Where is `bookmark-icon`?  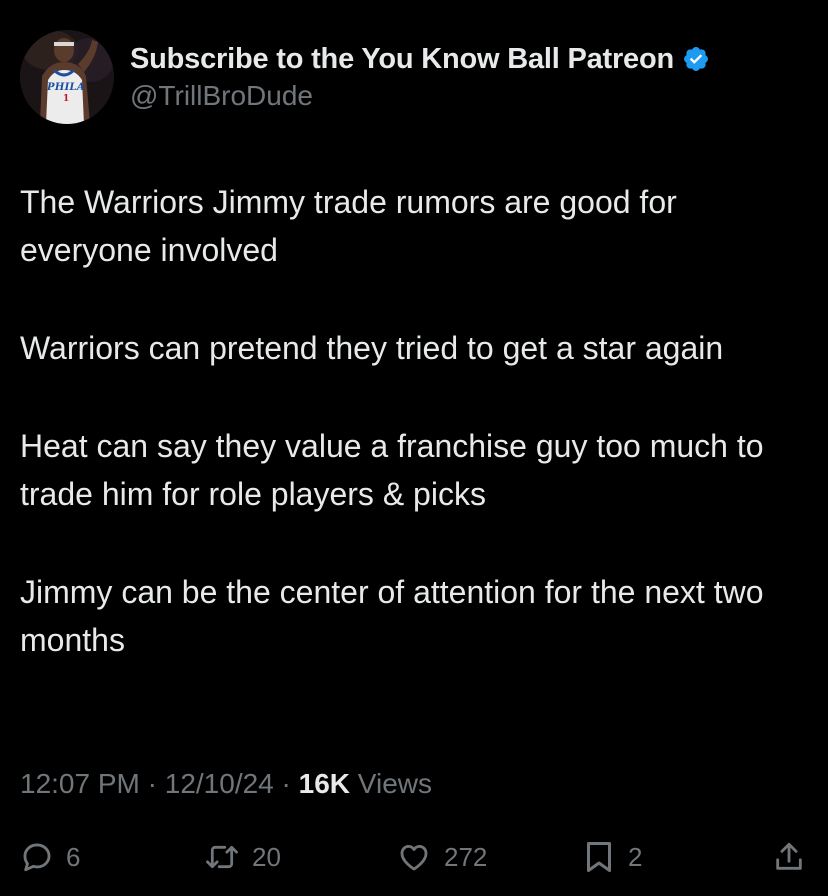
bookmark-icon is located at coordinates (599, 857).